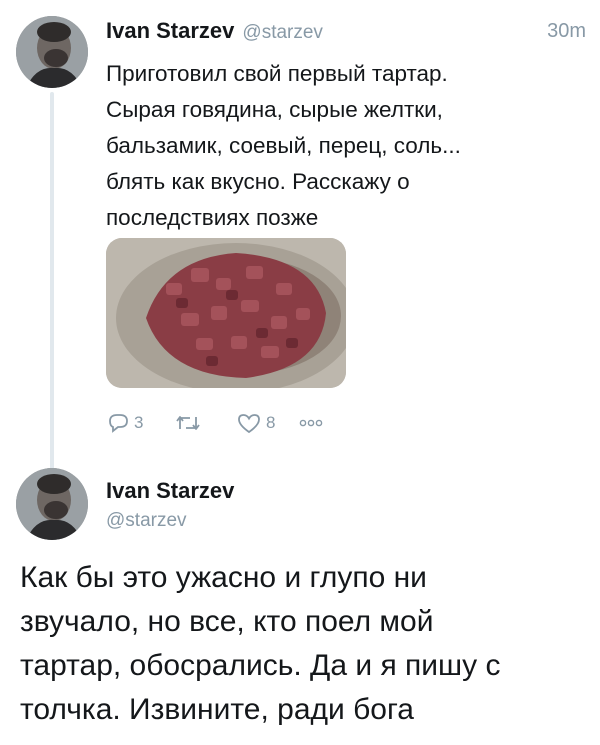 Image resolution: width=600 pixels, height=745 pixels. I want to click on reply-count: 3, so click(139, 422).